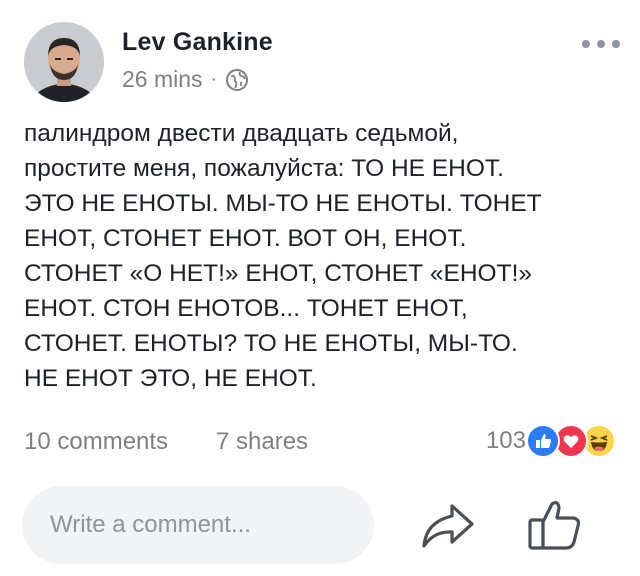 This screenshot has width=640, height=576. Describe the element at coordinates (264, 168) in the screenshot. I see `post-text-line: простите меня, пожалуйста: ТО НЕ ЕНОТ.` at that location.